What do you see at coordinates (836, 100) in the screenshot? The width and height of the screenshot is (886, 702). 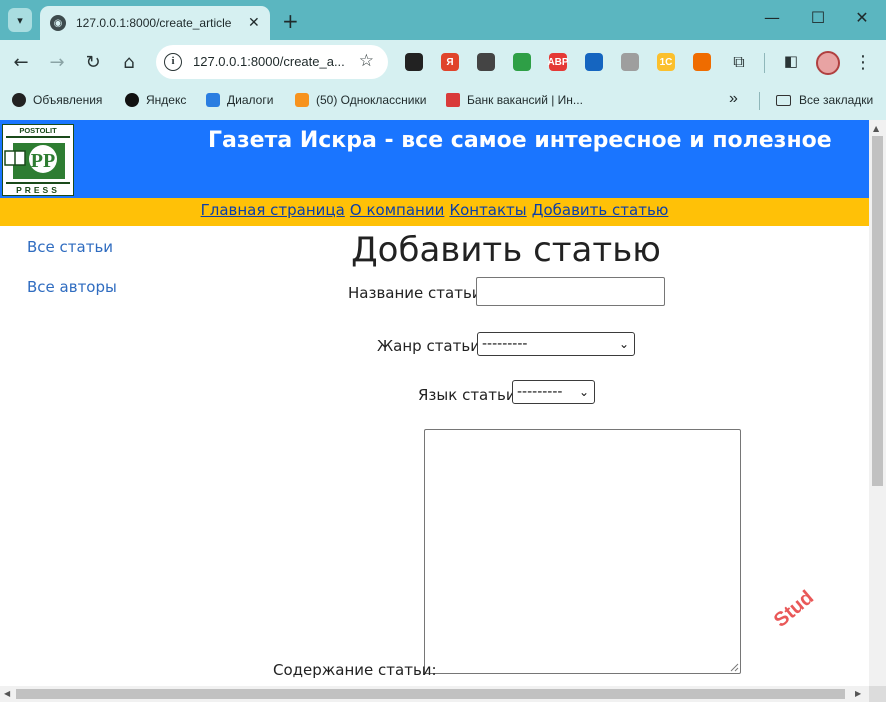 I see `all-bookmarks-label: Все закладки` at bounding box center [836, 100].